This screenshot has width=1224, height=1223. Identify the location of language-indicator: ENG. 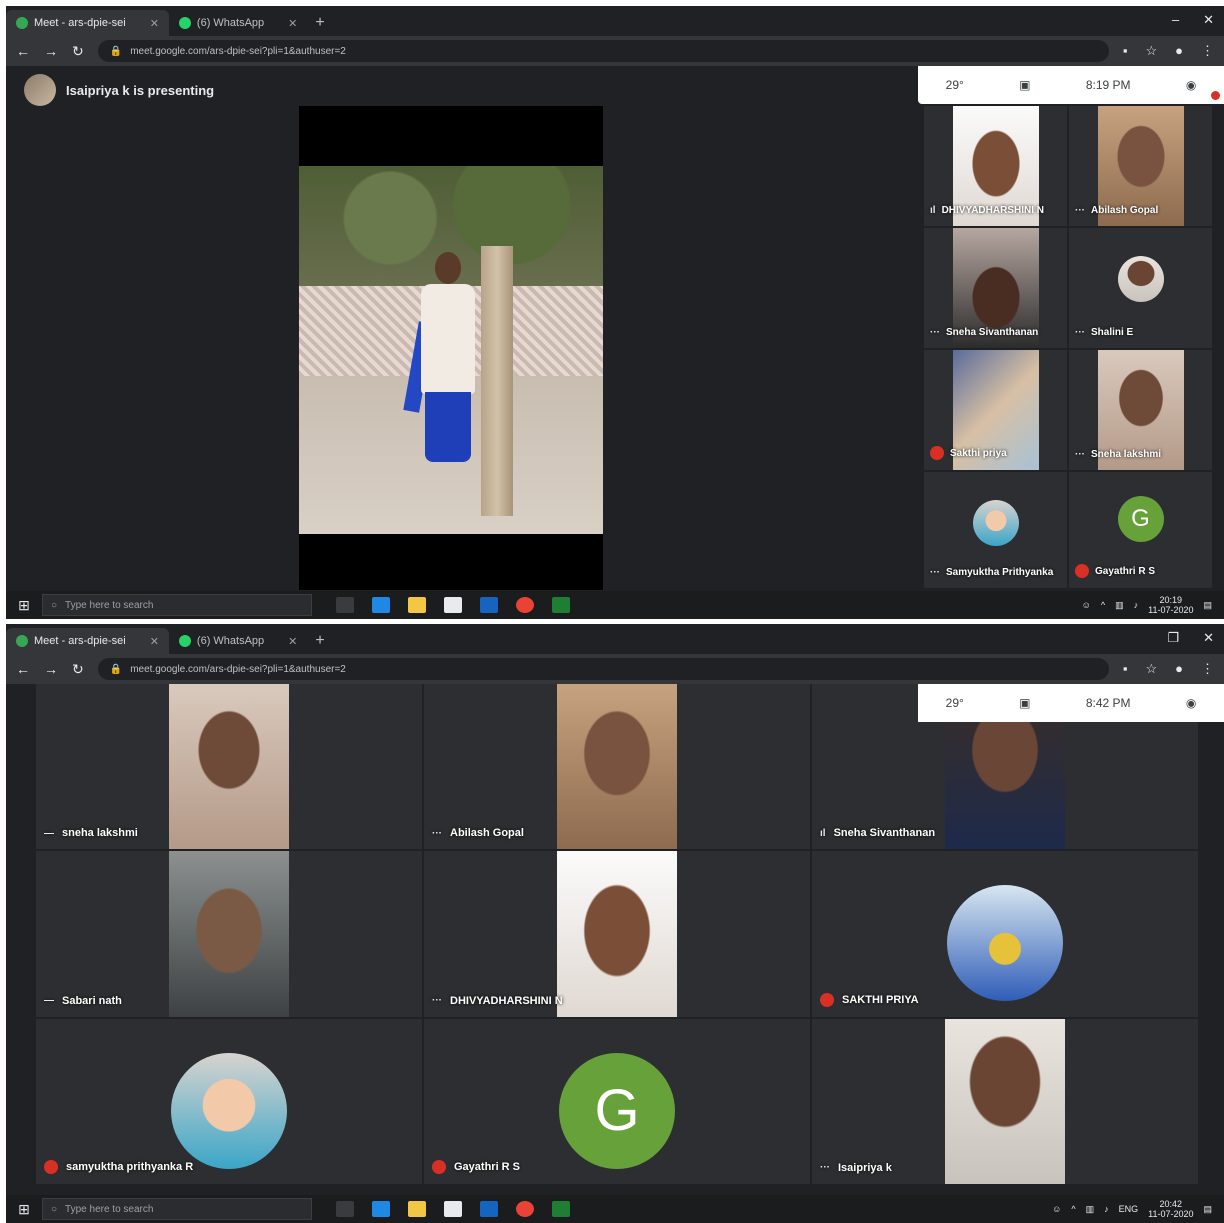
(1129, 1209).